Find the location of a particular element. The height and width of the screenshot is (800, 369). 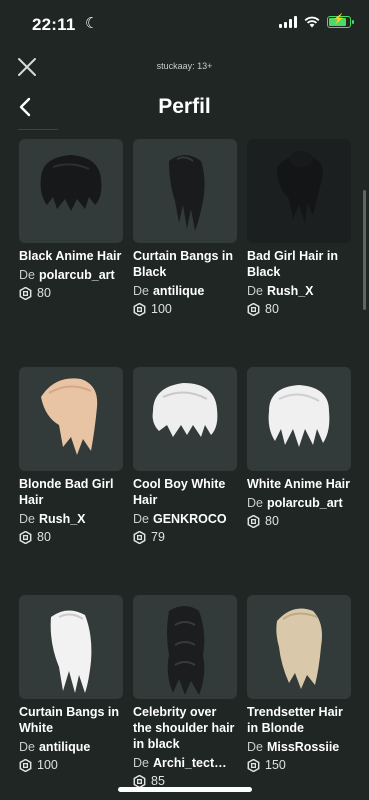

item-price: 150 is located at coordinates (299, 765).